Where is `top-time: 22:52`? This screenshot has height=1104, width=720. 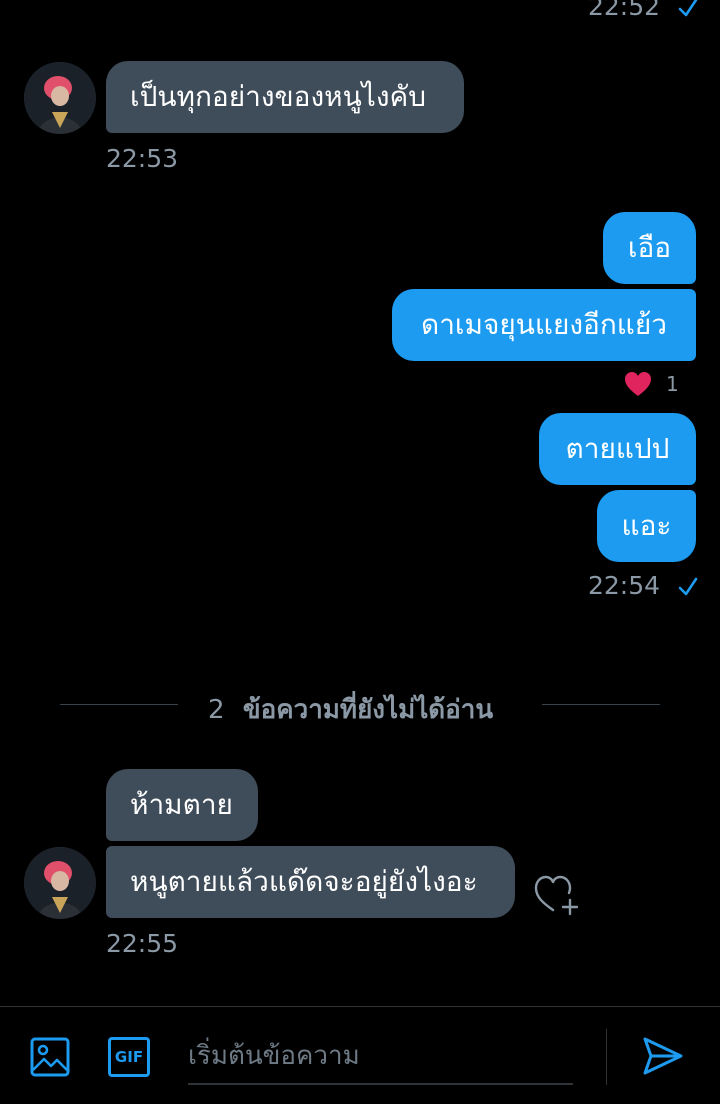 top-time: 22:52 is located at coordinates (624, 10).